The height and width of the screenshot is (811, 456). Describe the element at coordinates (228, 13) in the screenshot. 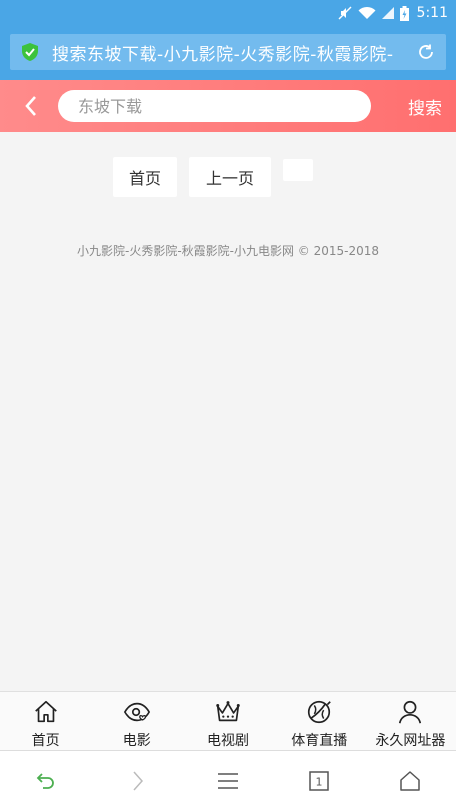

I see `status-bar: 5:11` at that location.